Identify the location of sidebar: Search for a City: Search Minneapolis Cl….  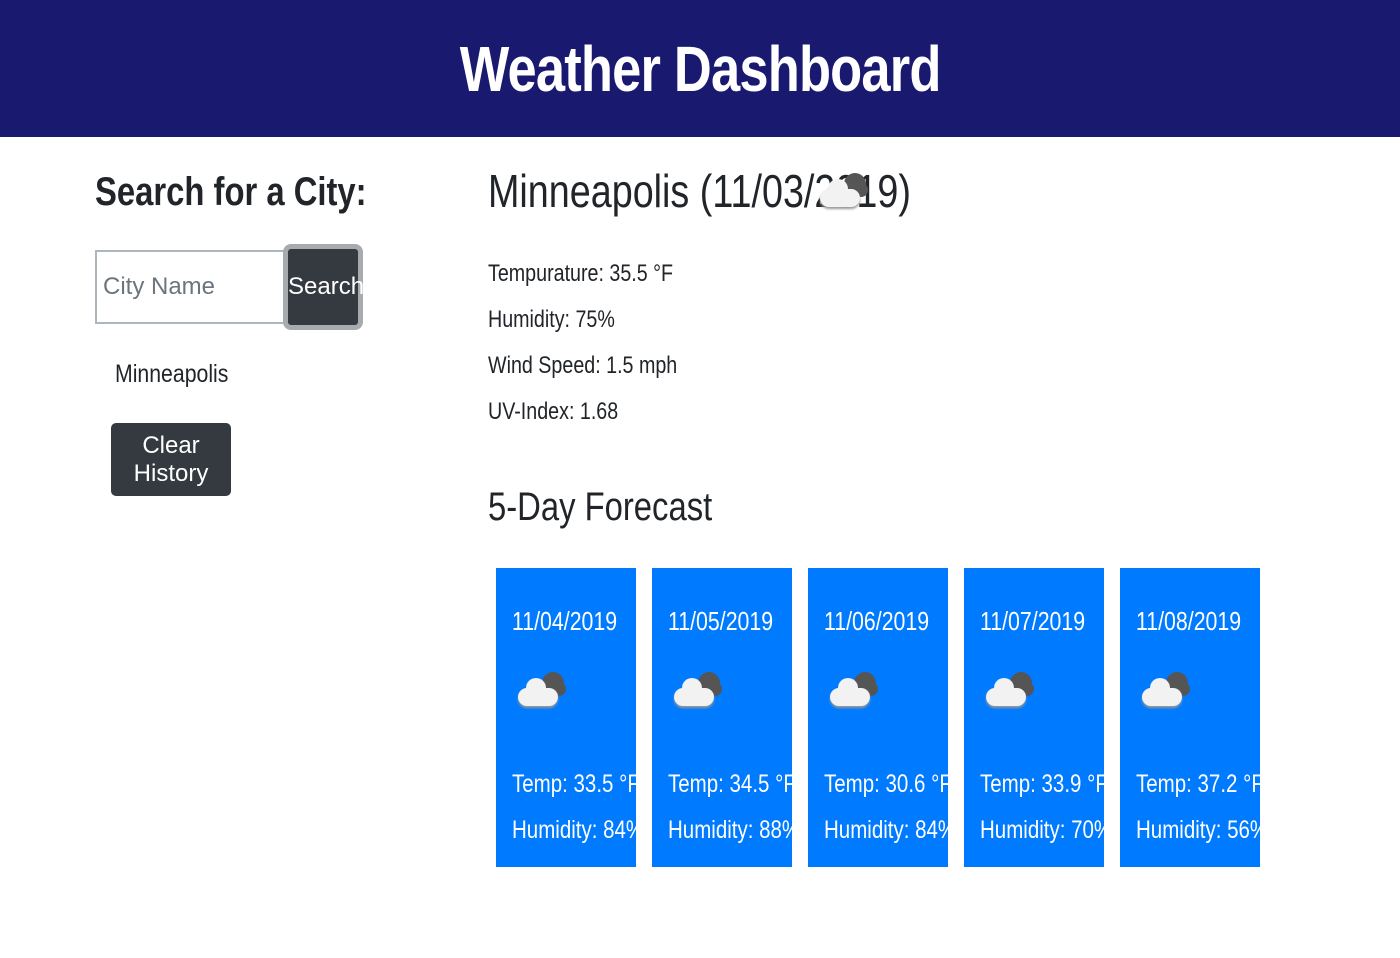
(255, 328).